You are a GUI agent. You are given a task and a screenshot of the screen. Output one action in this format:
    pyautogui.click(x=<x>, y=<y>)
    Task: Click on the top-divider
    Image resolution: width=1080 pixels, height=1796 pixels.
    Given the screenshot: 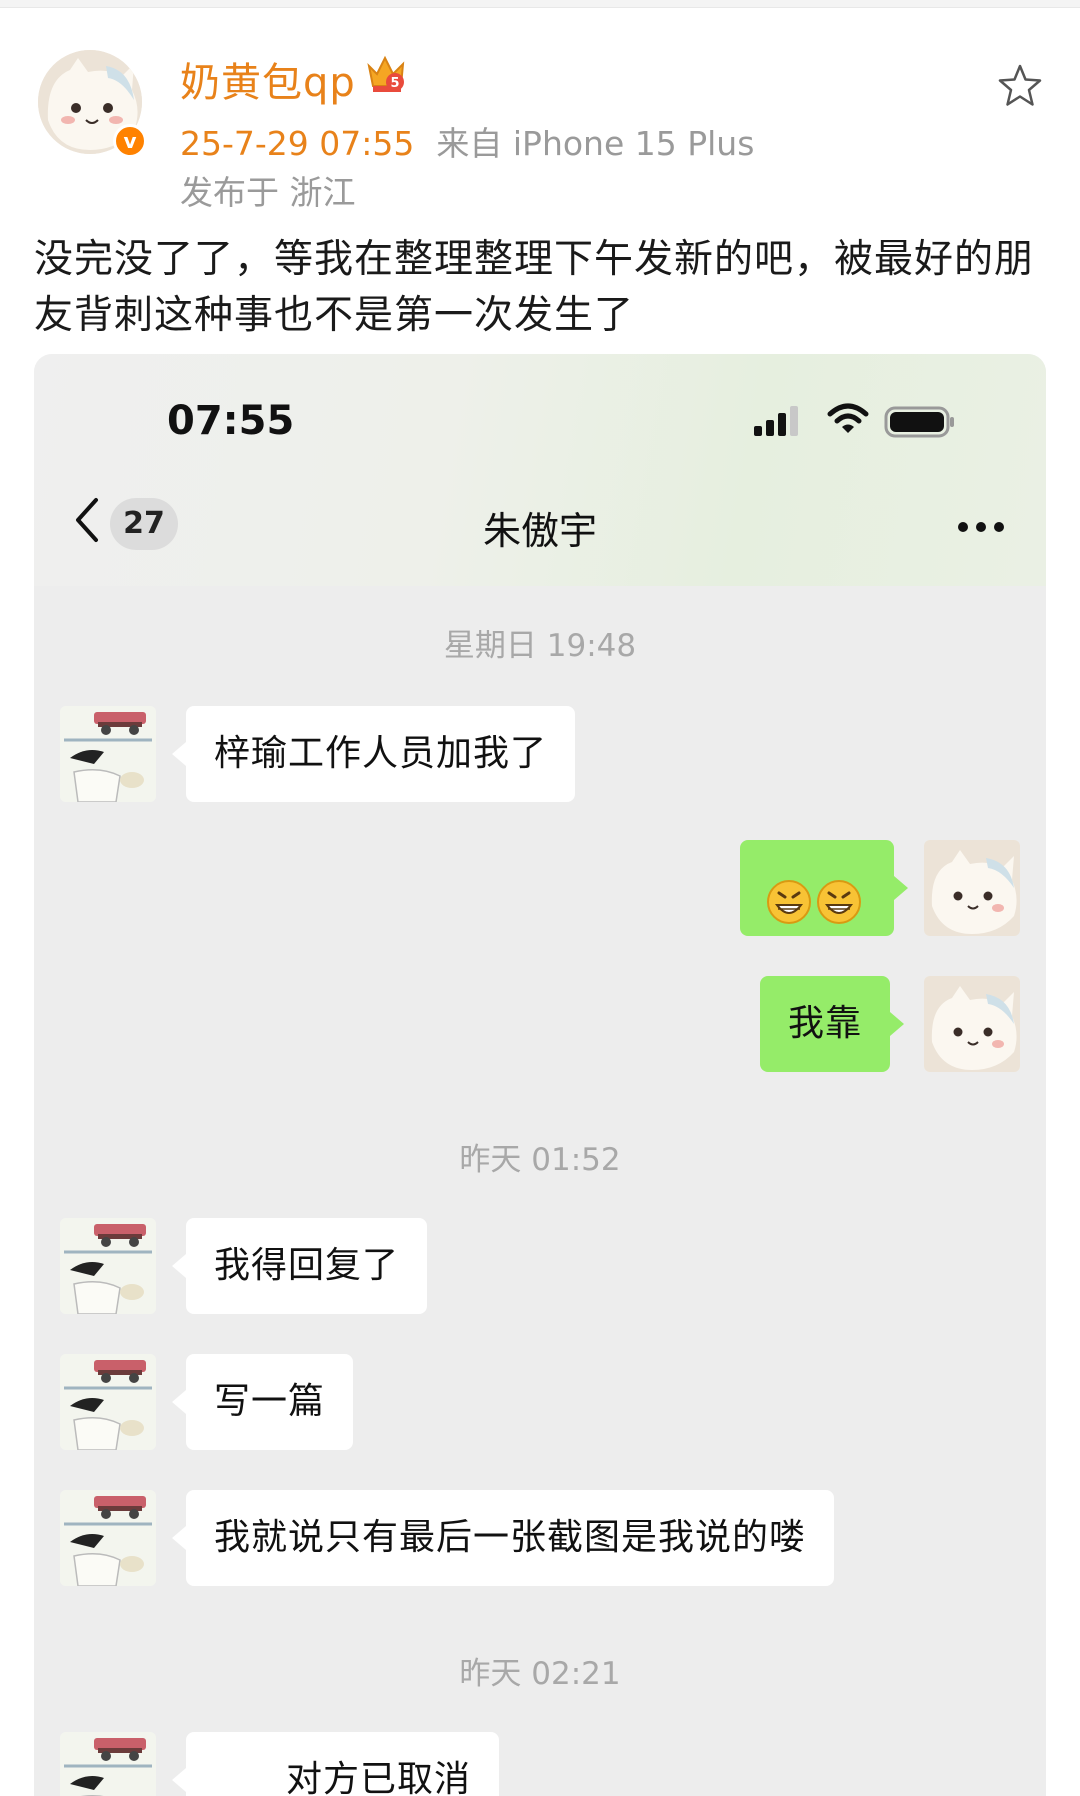 What is the action you would take?
    pyautogui.click(x=540, y=4)
    